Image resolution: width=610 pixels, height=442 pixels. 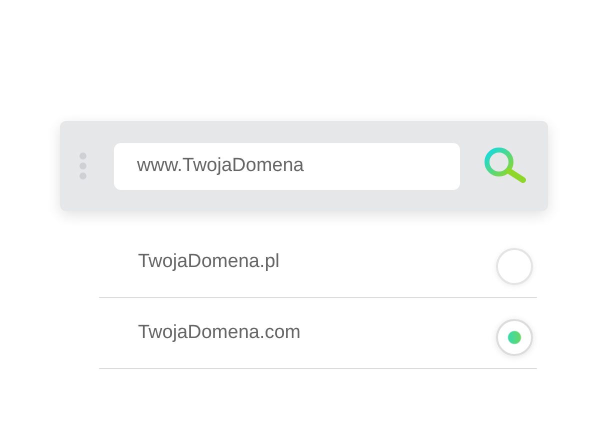 I want to click on domain-name: TwojaDomena.pl, so click(x=209, y=262).